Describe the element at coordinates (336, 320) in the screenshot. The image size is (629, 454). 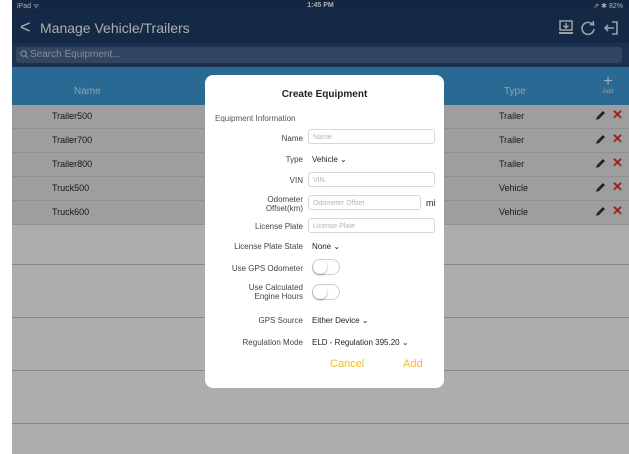
I see `gps-source-value: Either Device` at that location.